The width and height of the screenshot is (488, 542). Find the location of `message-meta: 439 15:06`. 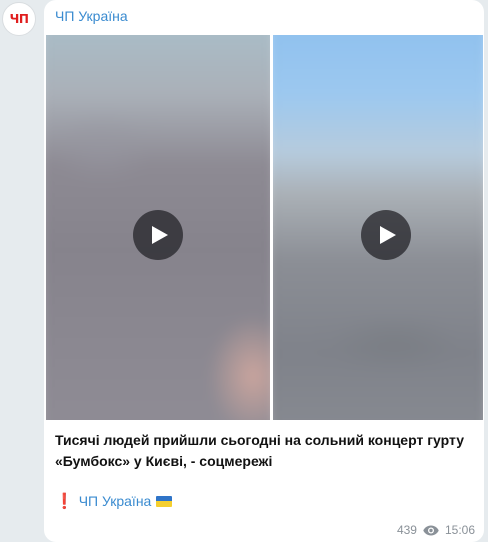

message-meta: 439 15:06 is located at coordinates (436, 530).